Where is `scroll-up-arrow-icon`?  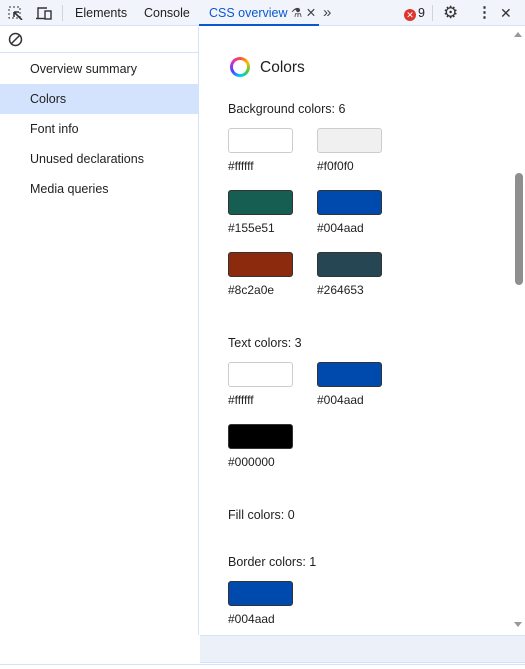
scroll-up-arrow-icon is located at coordinates (518, 34).